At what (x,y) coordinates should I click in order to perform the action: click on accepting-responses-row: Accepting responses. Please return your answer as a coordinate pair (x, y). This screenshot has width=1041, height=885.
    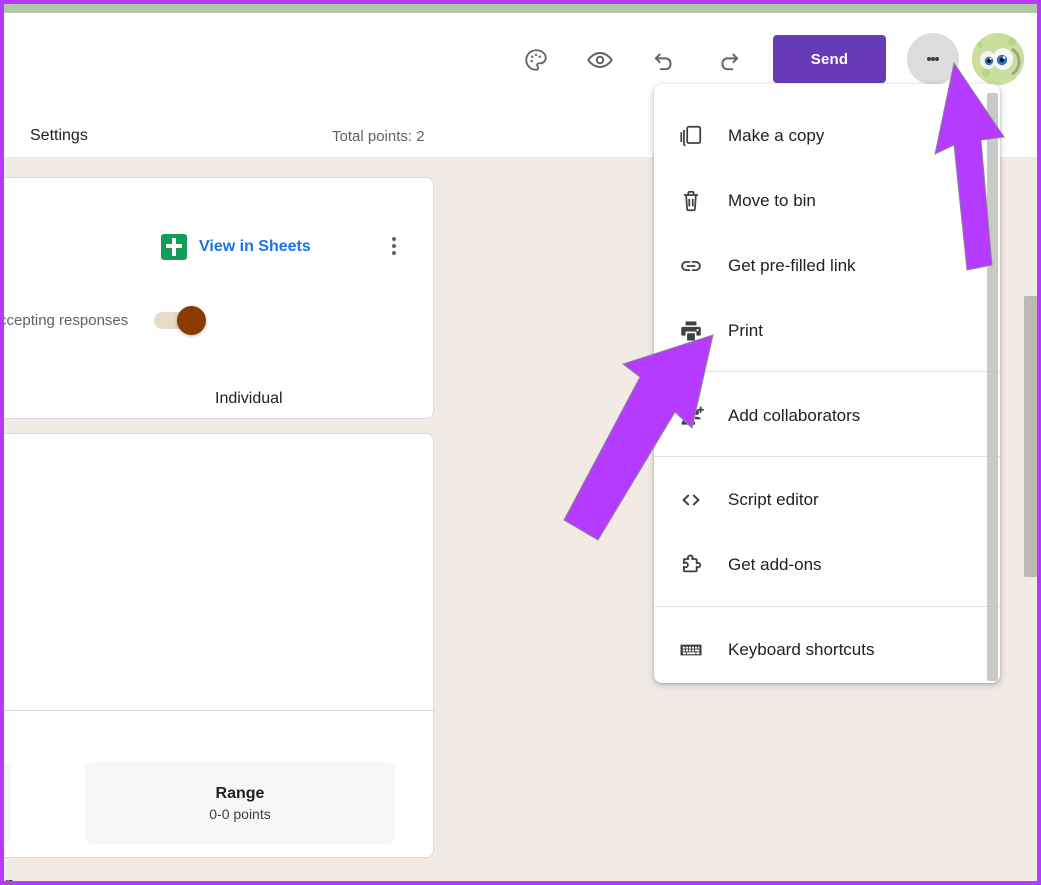
    Looking at the image, I should click on (105, 320).